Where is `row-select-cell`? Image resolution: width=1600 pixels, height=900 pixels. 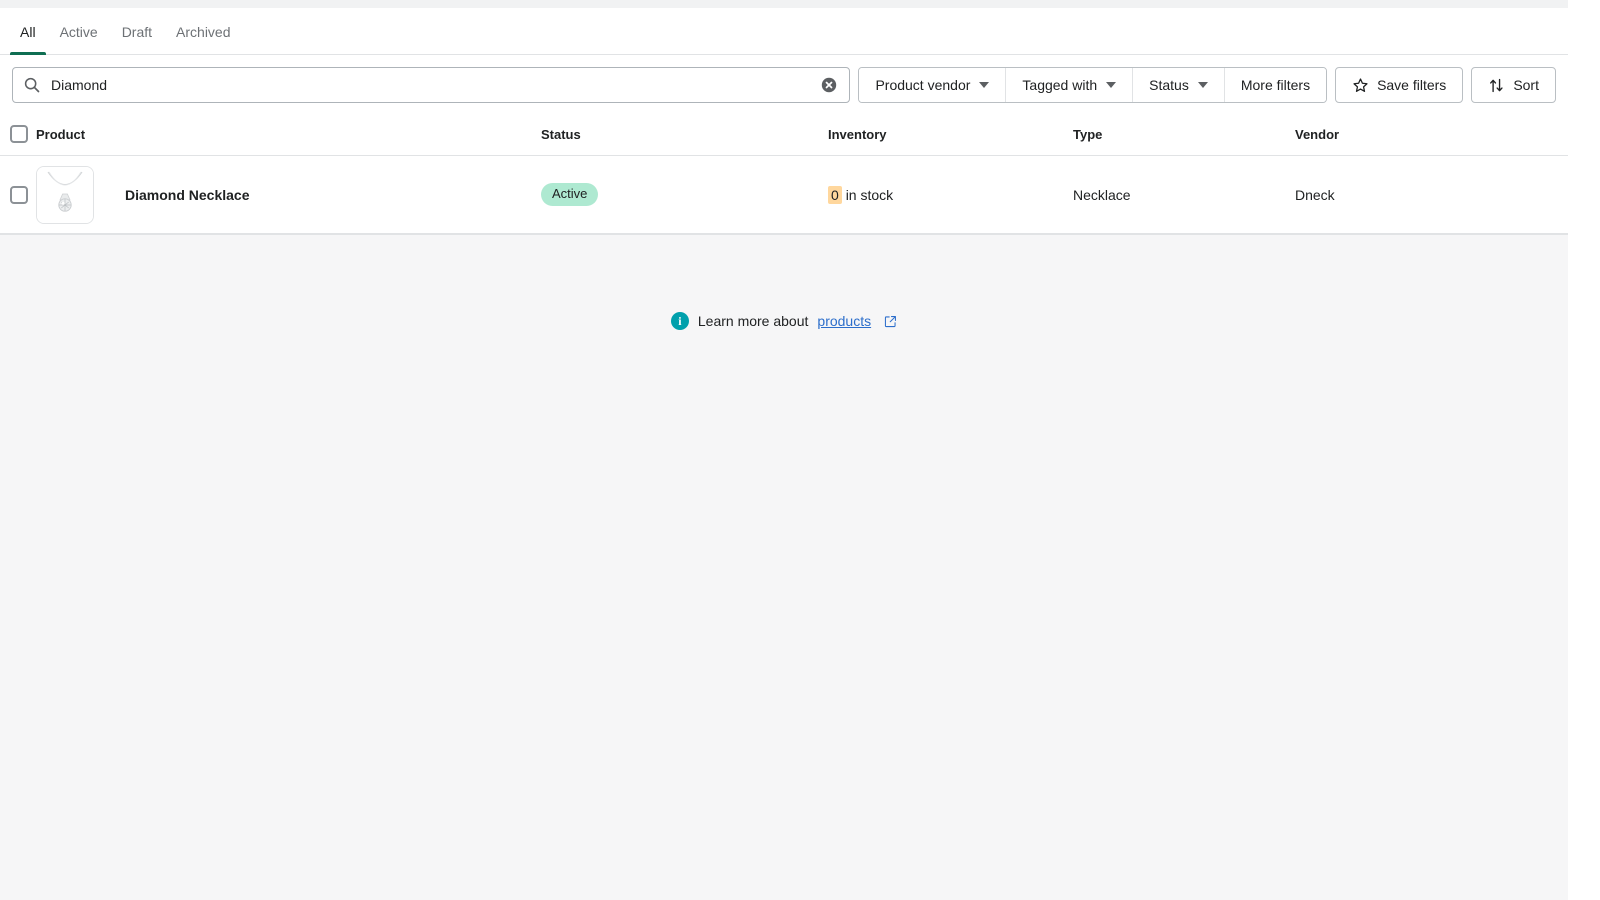 row-select-cell is located at coordinates (18, 194).